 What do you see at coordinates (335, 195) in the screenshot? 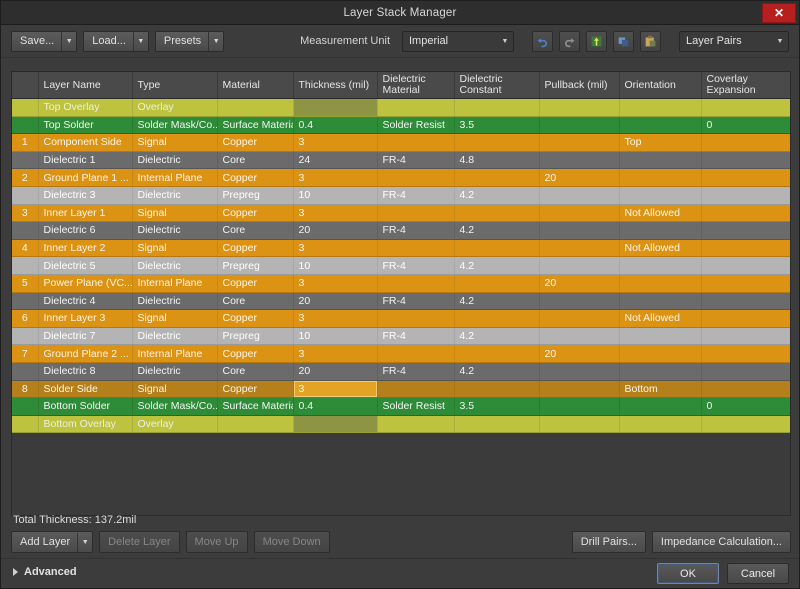
I see `cell-thickness: 10` at bounding box center [335, 195].